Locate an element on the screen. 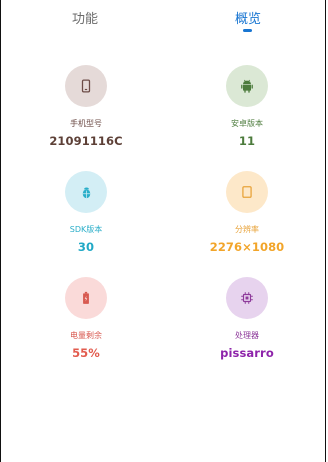 Image resolution: width=328 pixels, height=462 pixels. resolution-circle is located at coordinates (247, 192).